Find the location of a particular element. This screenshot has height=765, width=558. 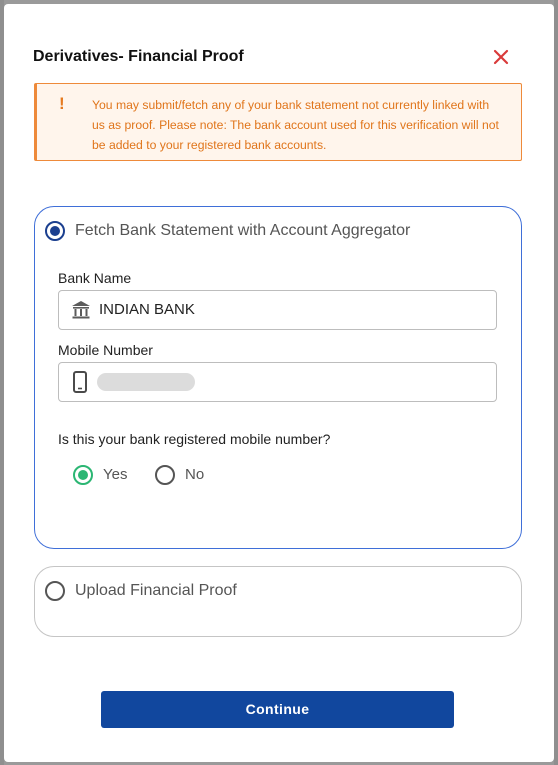

warning-icon: ! is located at coordinates (62, 103).